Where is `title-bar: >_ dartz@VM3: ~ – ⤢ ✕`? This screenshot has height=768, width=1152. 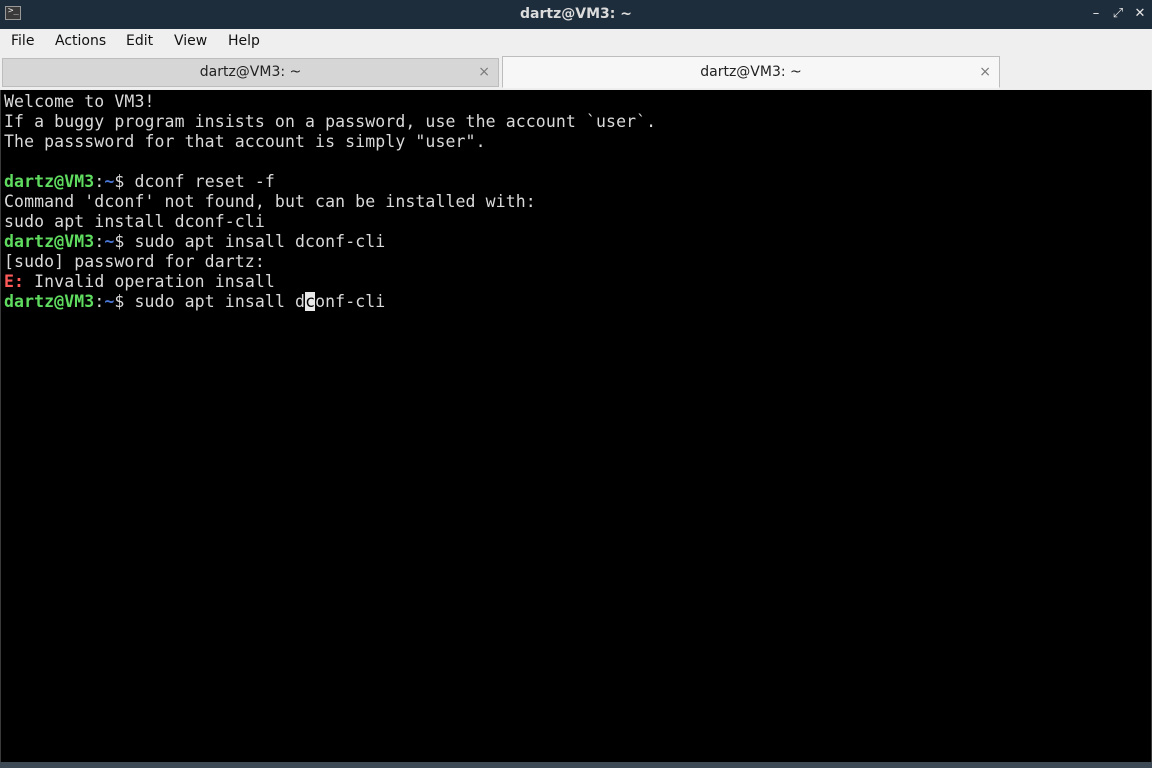
title-bar: >_ dartz@VM3: ~ – ⤢ ✕ is located at coordinates (576, 14).